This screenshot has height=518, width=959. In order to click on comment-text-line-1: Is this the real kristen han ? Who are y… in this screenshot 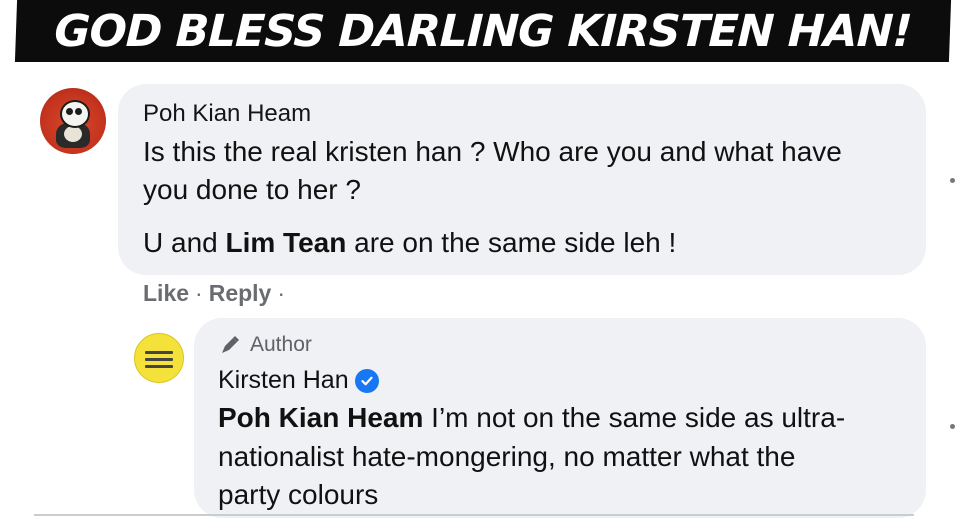, I will do `click(492, 151)`.